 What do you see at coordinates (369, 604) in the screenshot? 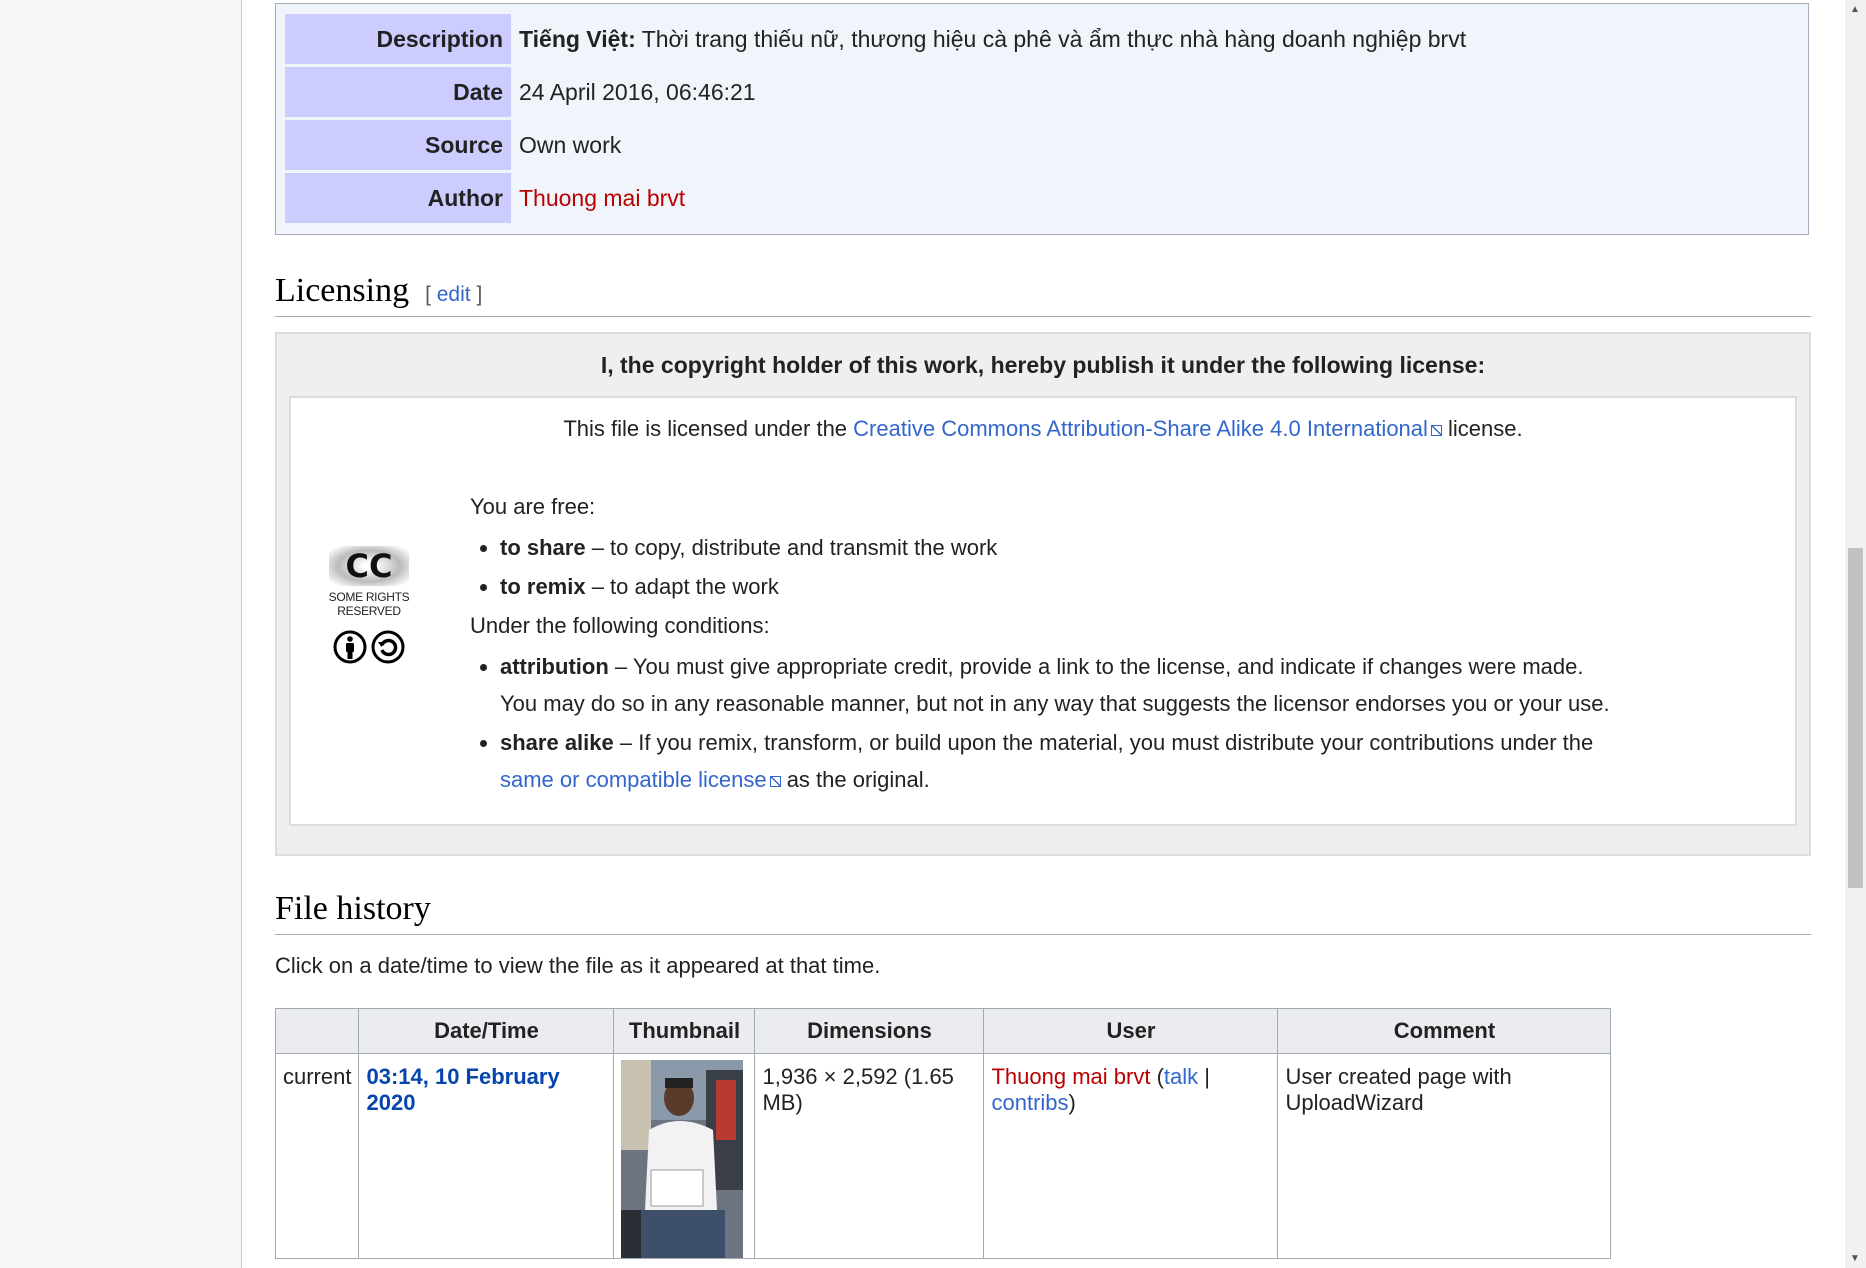
I see `cc-badge-text: SOME RIGHTS RESERVED` at bounding box center [369, 604].